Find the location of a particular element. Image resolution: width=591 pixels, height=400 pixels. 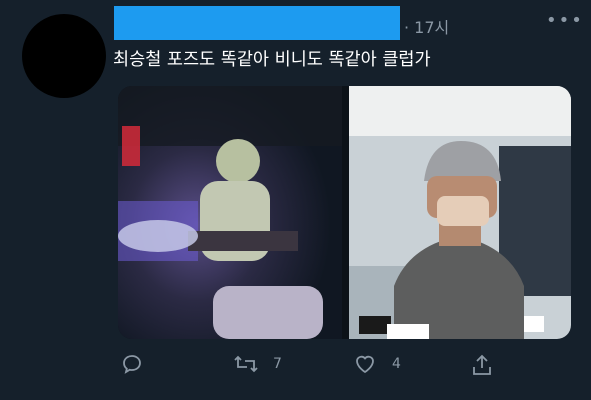

share-button is located at coordinates (482, 365).